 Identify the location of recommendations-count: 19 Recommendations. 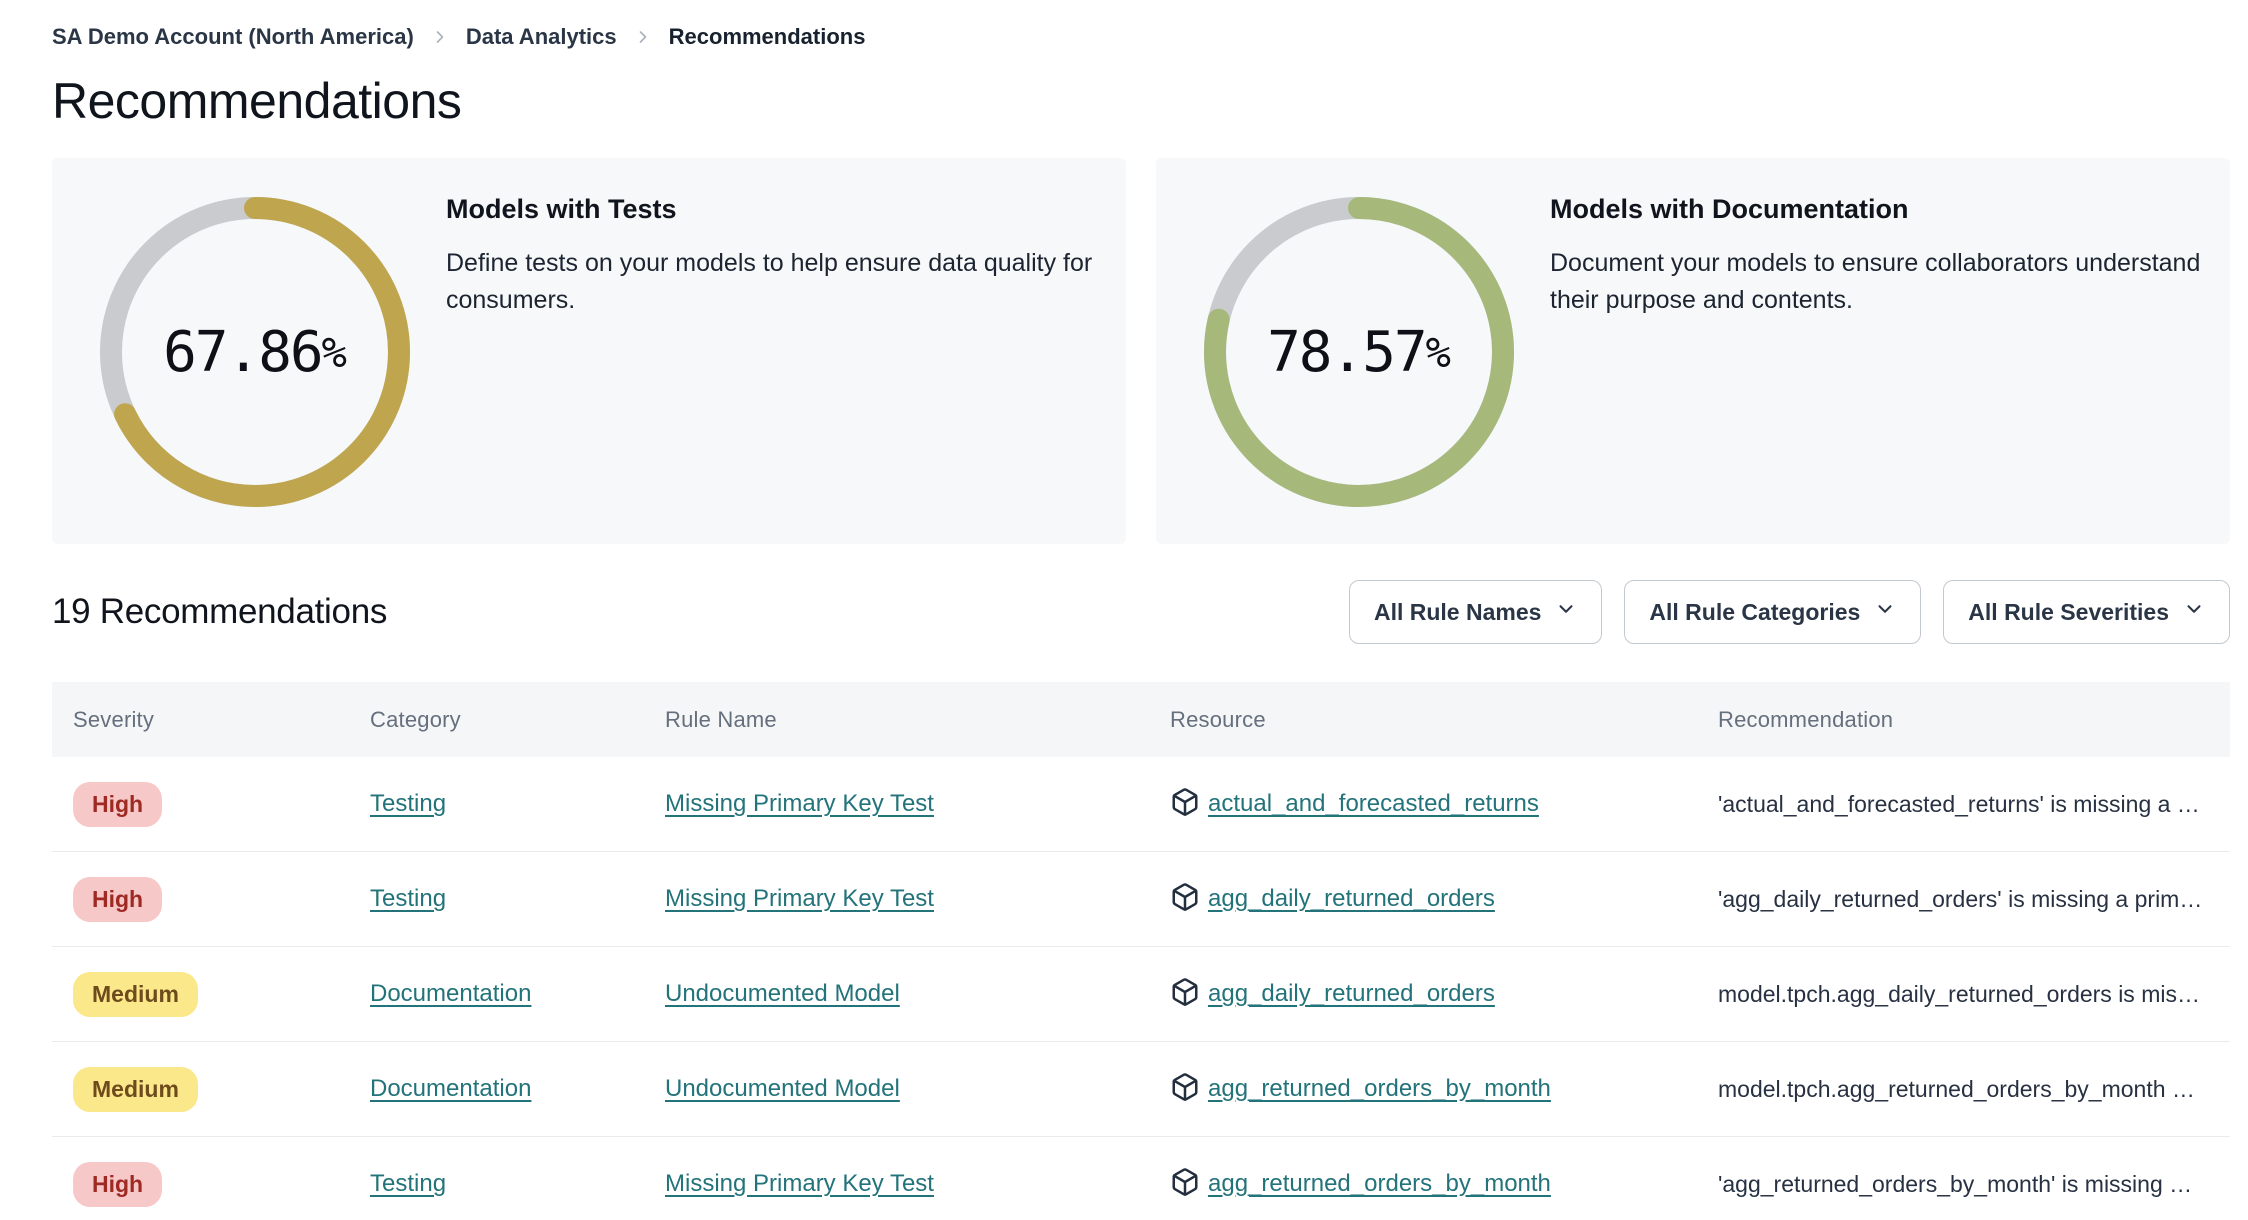
(220, 611).